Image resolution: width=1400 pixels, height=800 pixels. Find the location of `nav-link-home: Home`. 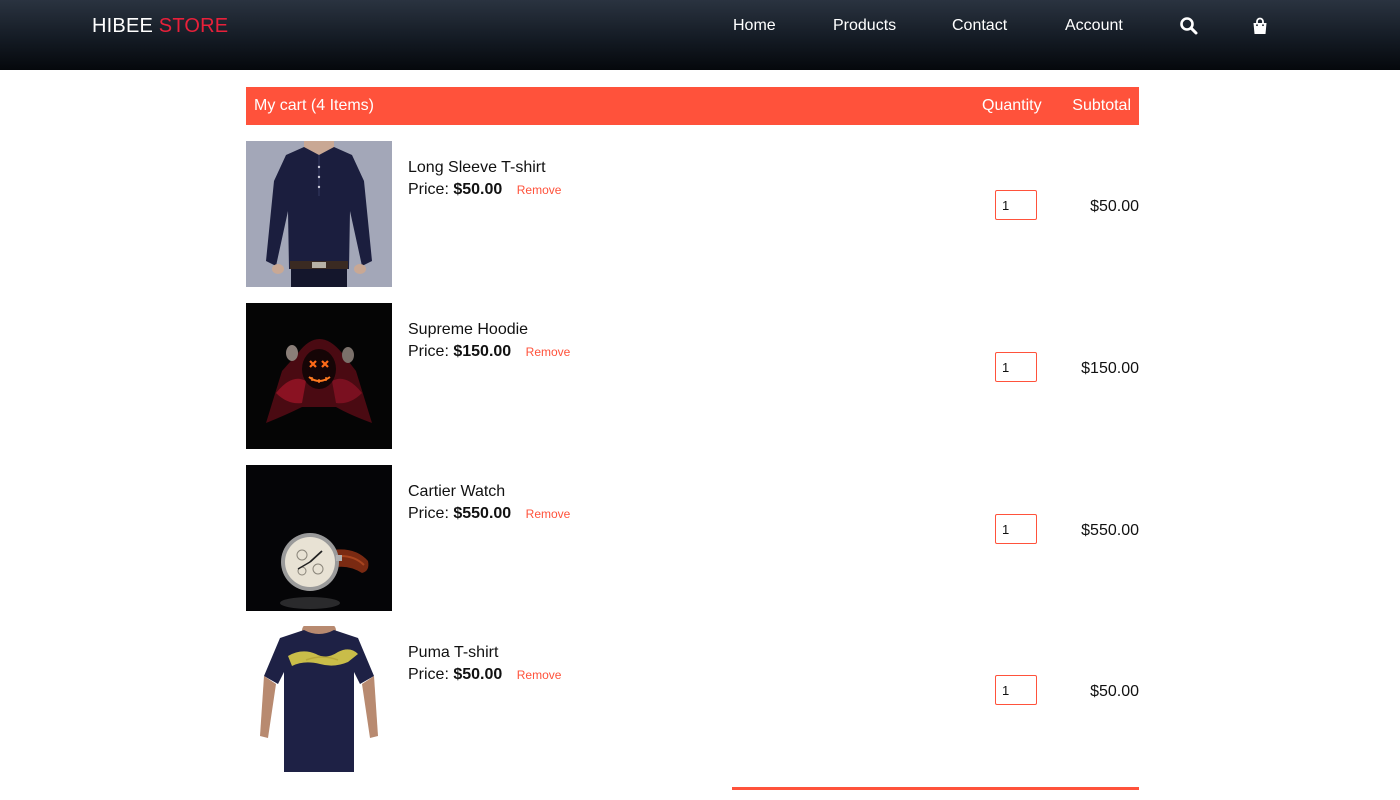

nav-link-home: Home is located at coordinates (754, 26).